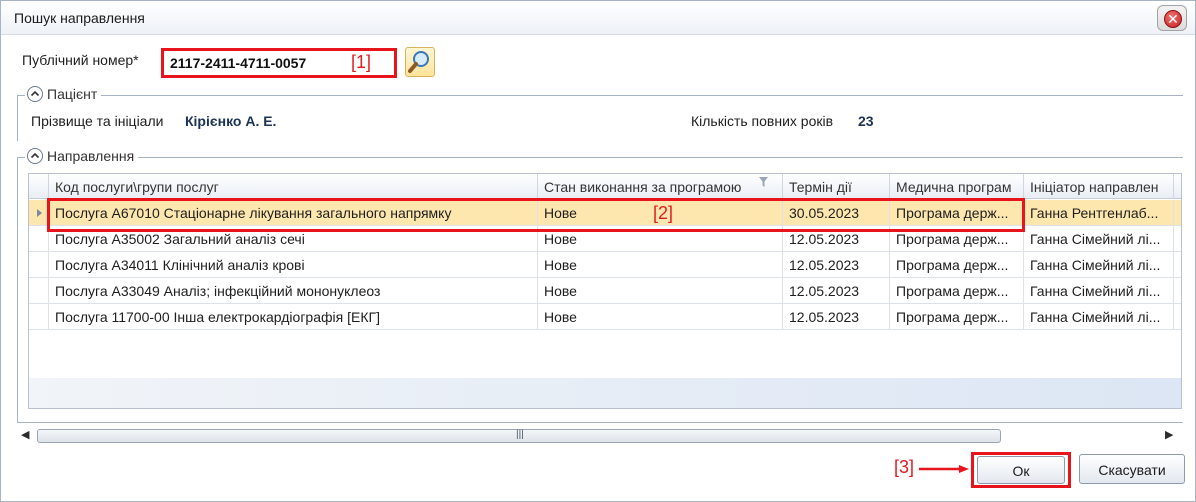 The height and width of the screenshot is (502, 1196). I want to click on search-button, so click(420, 62).